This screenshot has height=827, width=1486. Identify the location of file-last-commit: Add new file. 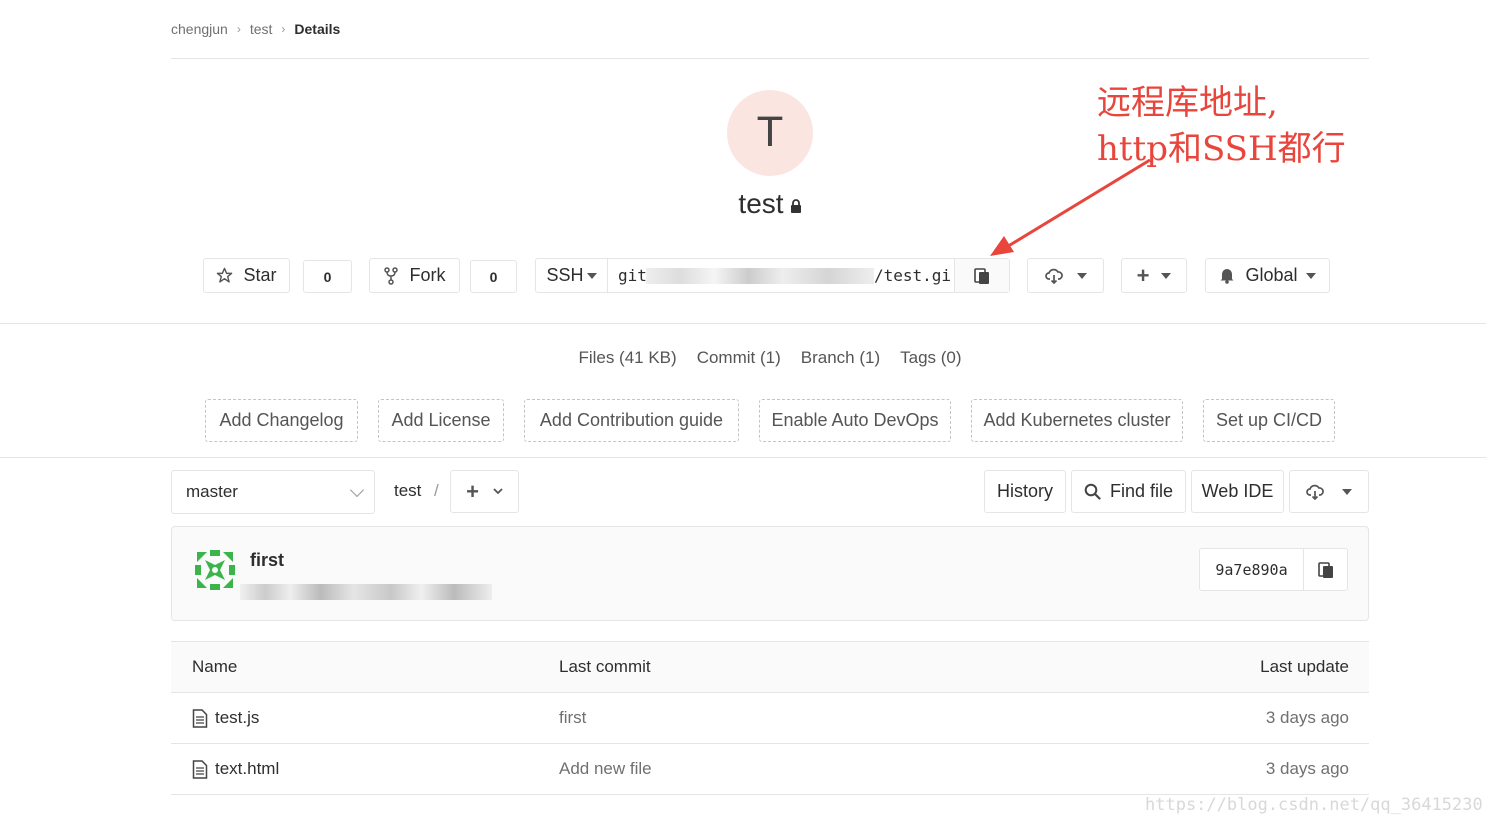
(605, 769).